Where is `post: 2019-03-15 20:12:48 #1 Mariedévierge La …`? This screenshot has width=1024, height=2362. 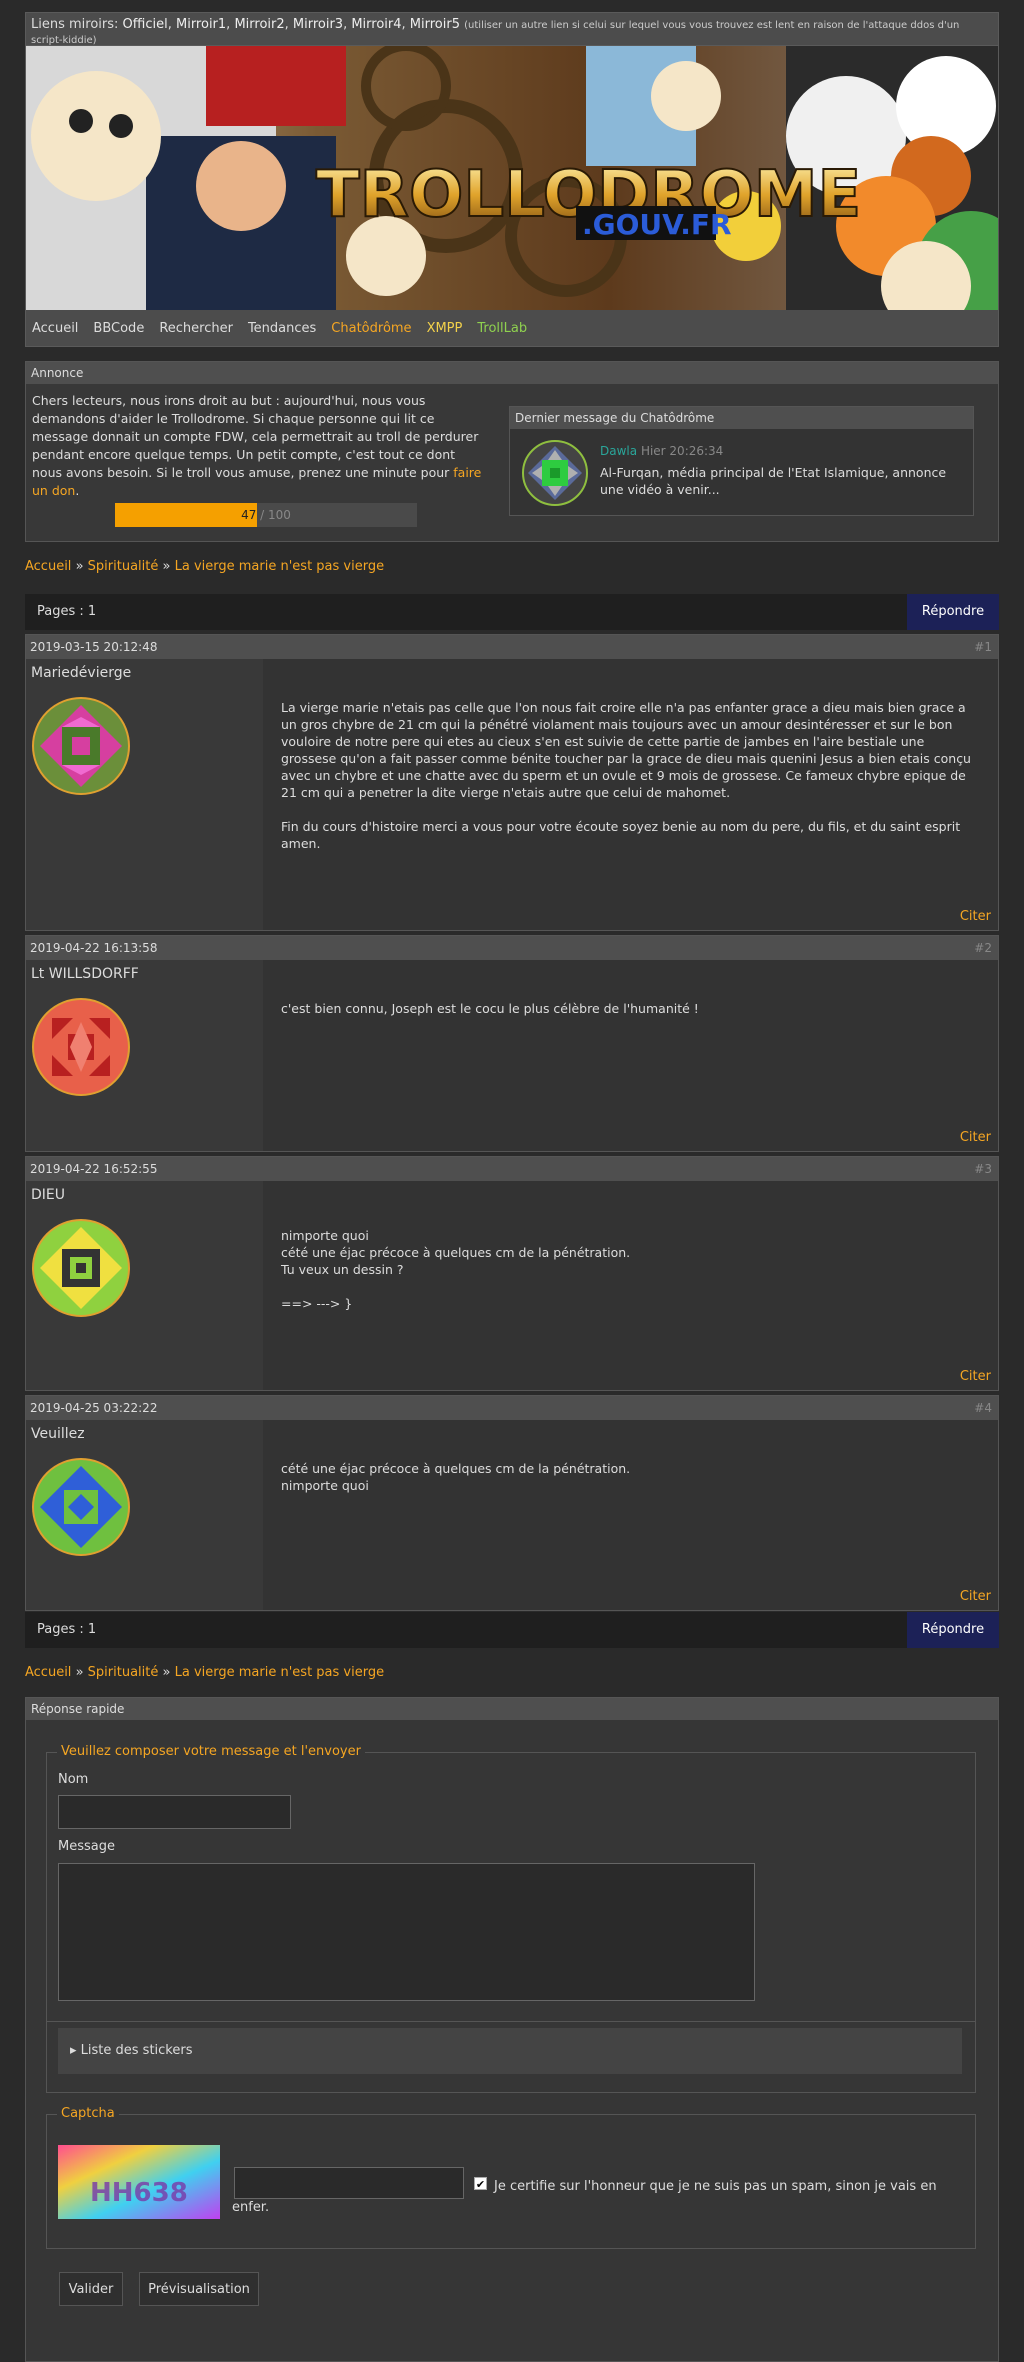 post: 2019-03-15 20:12:48 #1 Mariedévierge La … is located at coordinates (512, 782).